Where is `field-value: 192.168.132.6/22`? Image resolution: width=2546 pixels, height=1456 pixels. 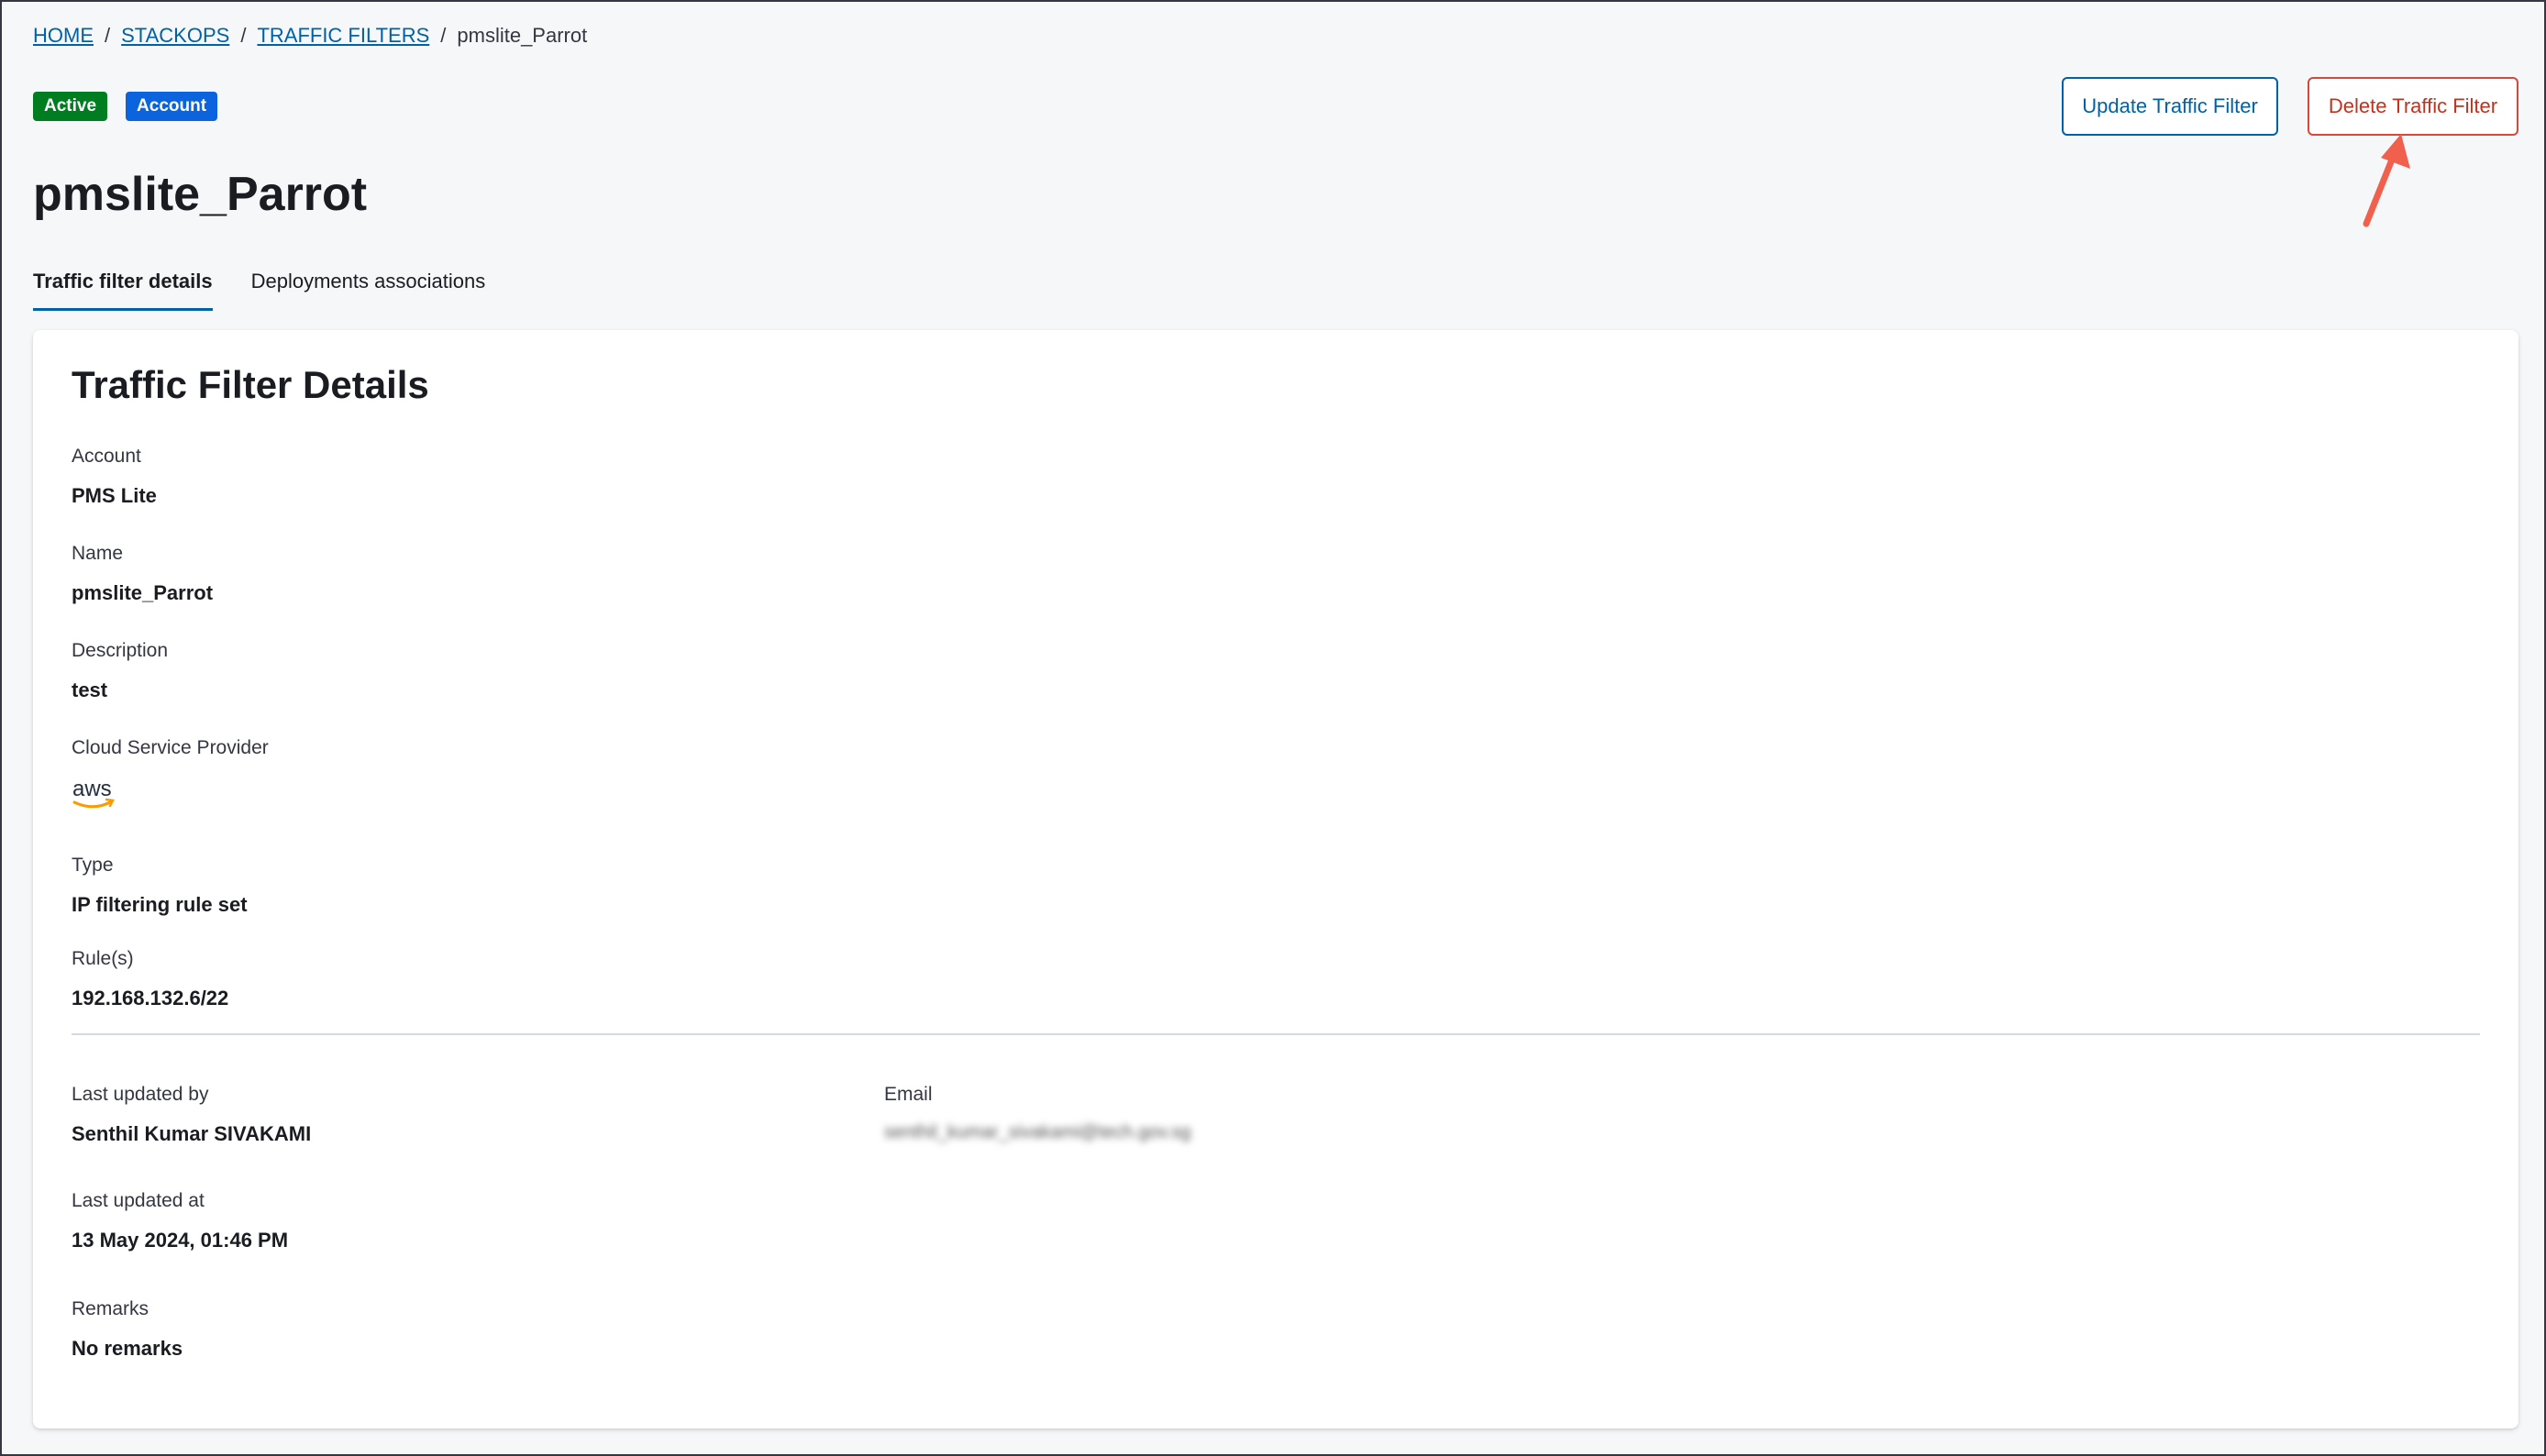 field-value: 192.168.132.6/22 is located at coordinates (150, 998).